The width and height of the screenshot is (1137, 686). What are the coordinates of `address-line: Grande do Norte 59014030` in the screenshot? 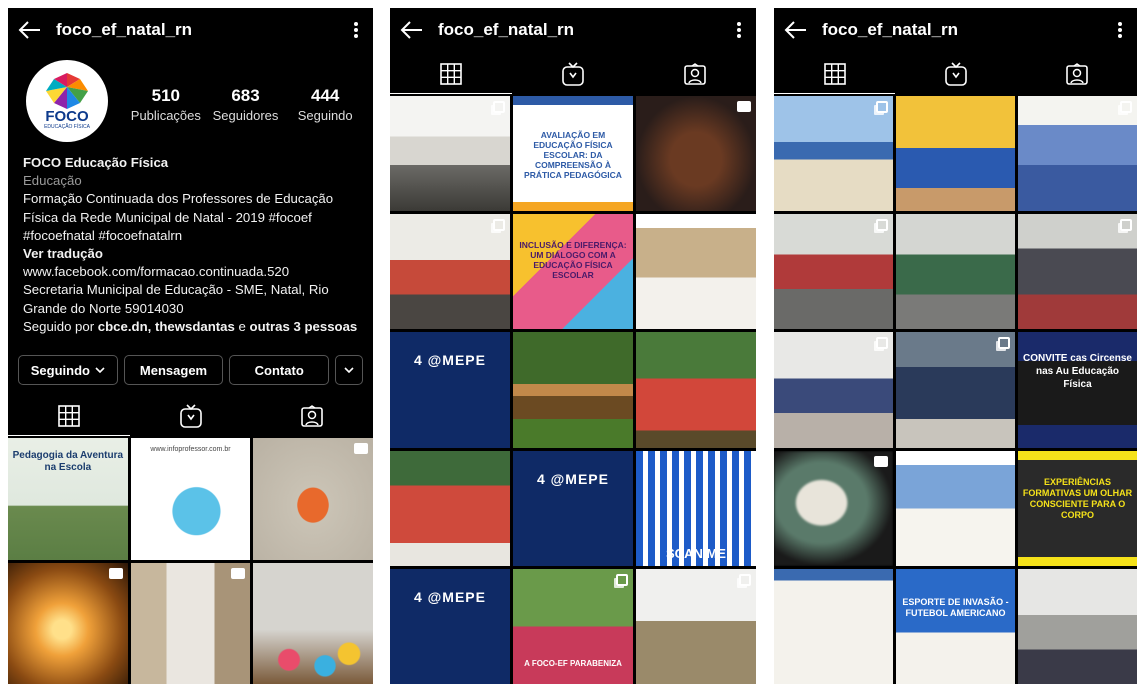 It's located at (193, 309).